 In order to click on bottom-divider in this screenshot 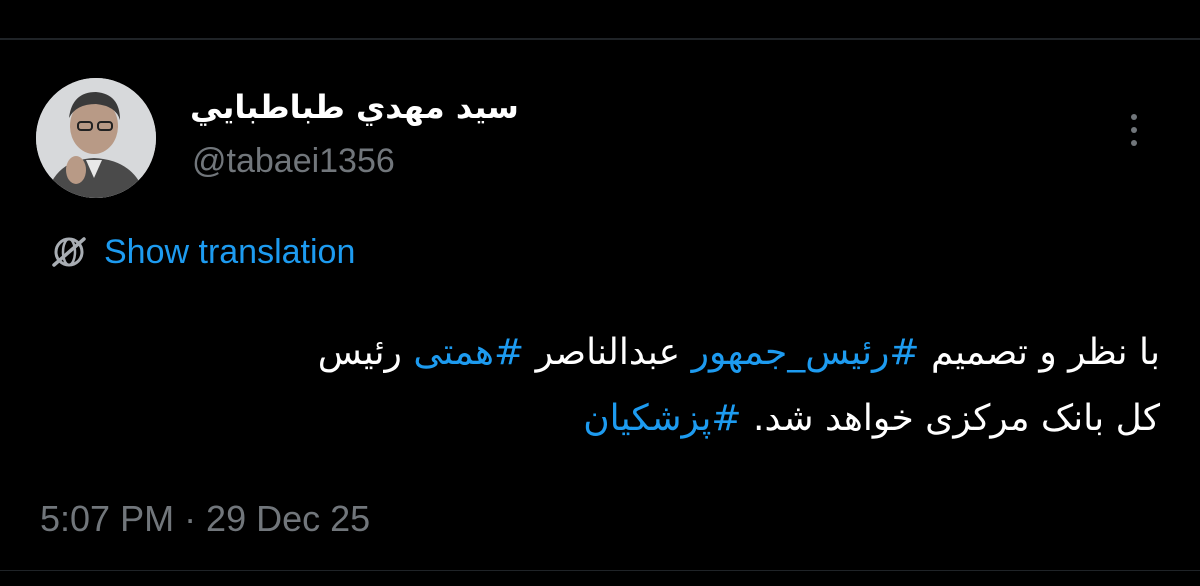, I will do `click(600, 570)`.